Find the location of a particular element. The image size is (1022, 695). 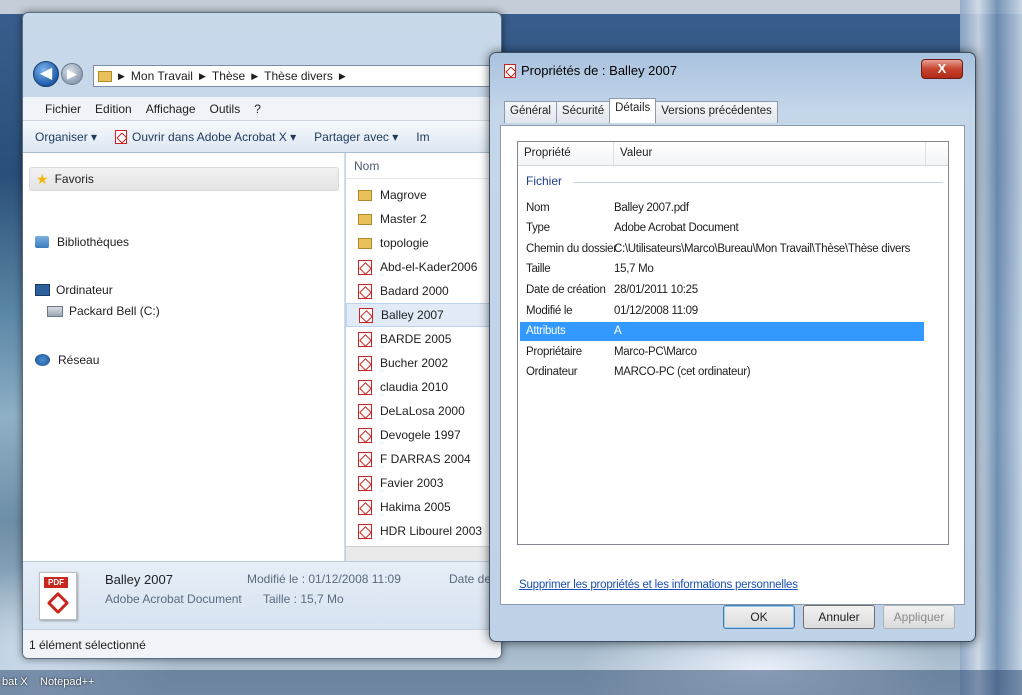

property-row: Propriétaire Marco-PC\Marco is located at coordinates (722, 351).